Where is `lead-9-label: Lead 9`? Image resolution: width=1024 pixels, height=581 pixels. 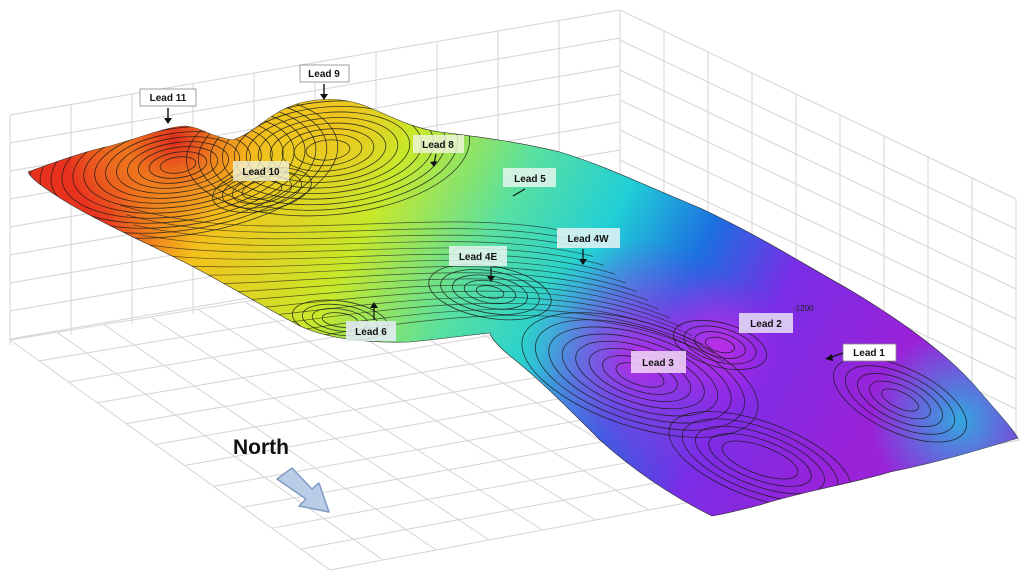 lead-9-label: Lead 9 is located at coordinates (324, 74).